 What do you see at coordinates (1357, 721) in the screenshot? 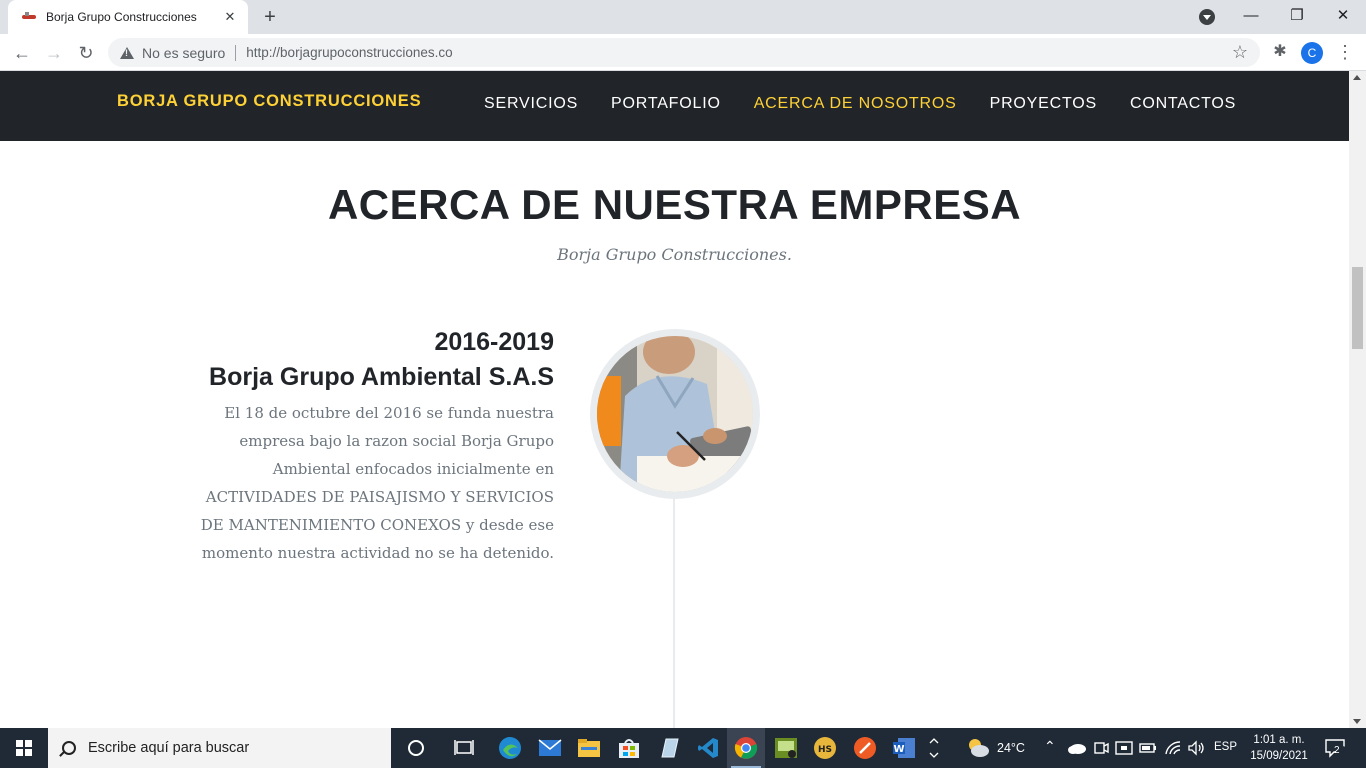
I see `scroll-down-arrow-icon` at bounding box center [1357, 721].